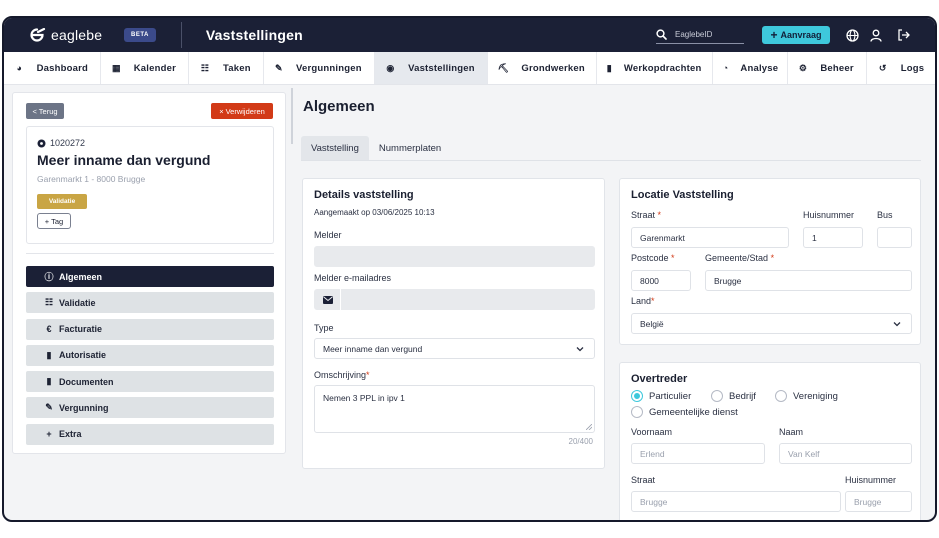 The width and height of the screenshot is (939, 538). What do you see at coordinates (815, 396) in the screenshot?
I see `radio-label: Vereniging` at bounding box center [815, 396].